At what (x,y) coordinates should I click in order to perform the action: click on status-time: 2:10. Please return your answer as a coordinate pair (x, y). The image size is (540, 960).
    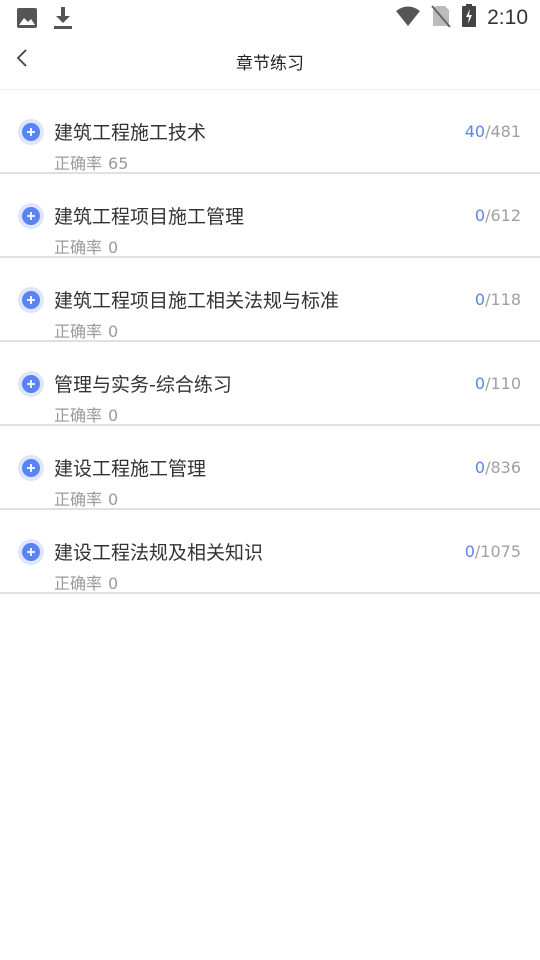
    Looking at the image, I should click on (507, 17).